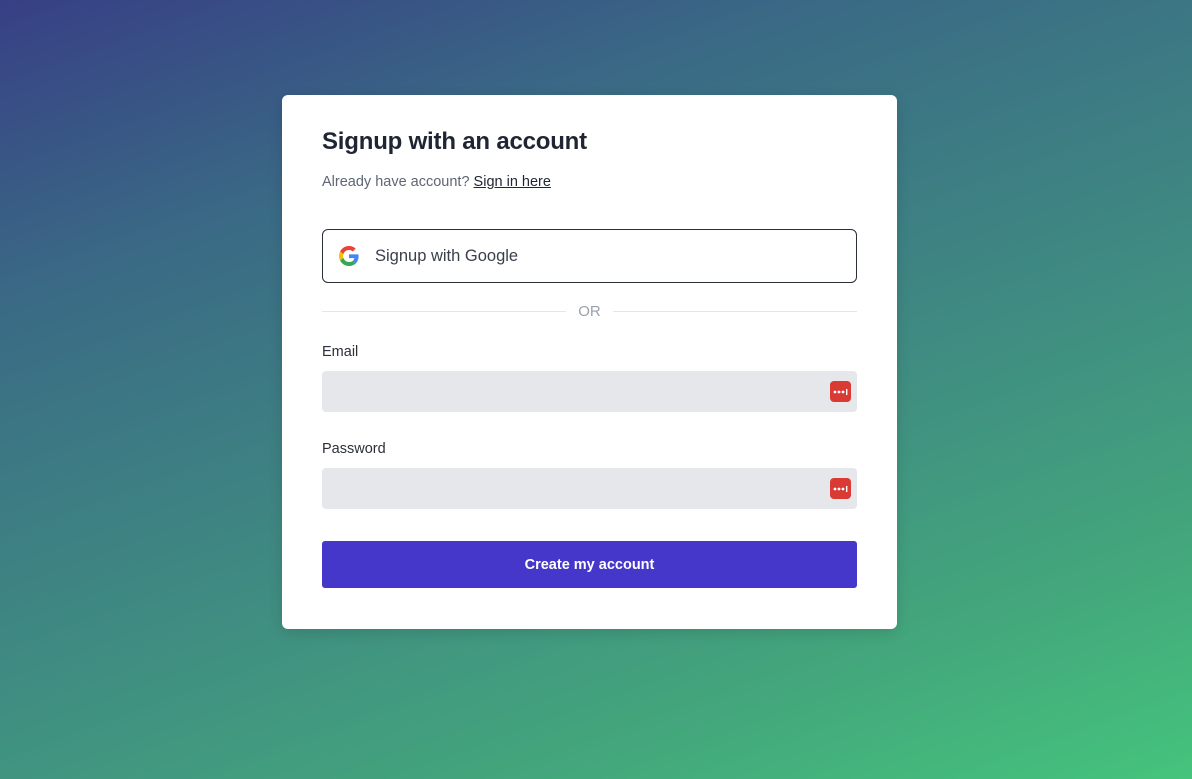  Describe the element at coordinates (589, 256) in the screenshot. I see `google-signup-button: Signup with Google` at that location.